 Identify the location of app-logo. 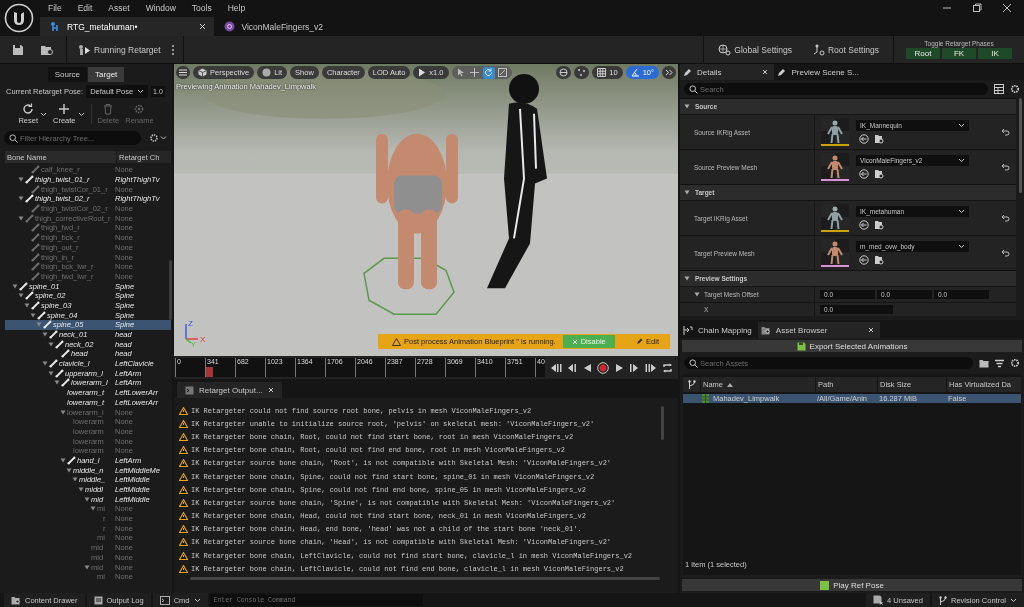
(19, 18).